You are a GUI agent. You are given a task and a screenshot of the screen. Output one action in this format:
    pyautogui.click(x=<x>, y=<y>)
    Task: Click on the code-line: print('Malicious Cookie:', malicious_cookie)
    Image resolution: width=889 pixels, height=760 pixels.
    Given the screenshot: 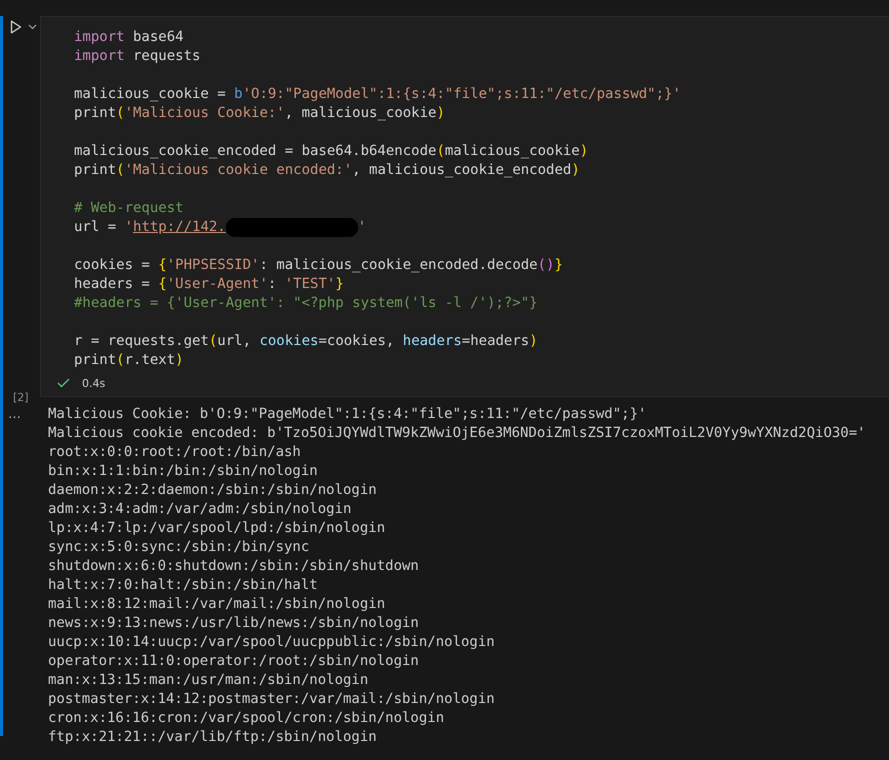 What is the action you would take?
    pyautogui.click(x=259, y=113)
    